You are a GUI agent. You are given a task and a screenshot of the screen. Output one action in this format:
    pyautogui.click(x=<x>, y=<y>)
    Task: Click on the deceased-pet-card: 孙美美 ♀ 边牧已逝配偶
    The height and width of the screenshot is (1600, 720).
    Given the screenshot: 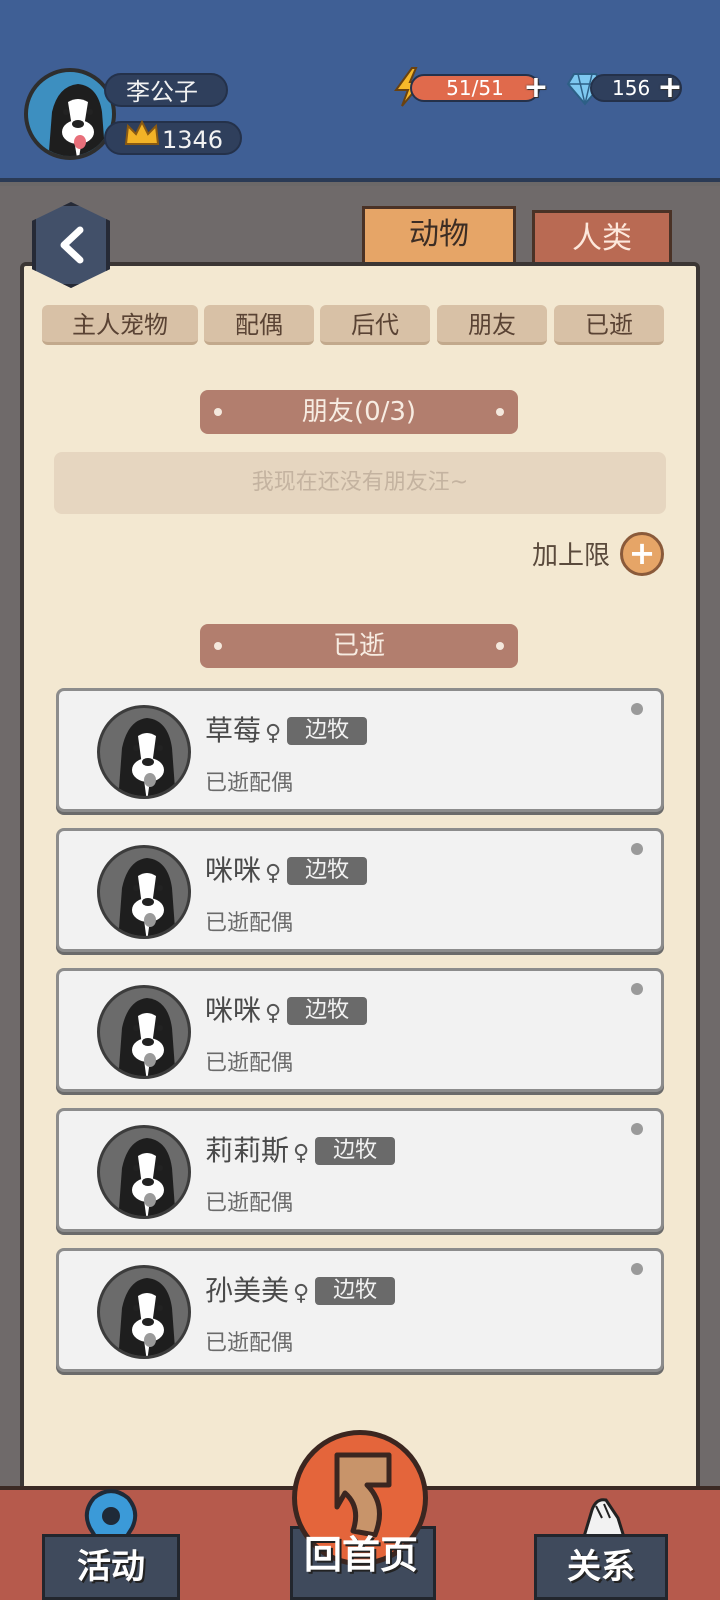 What is the action you would take?
    pyautogui.click(x=360, y=1310)
    